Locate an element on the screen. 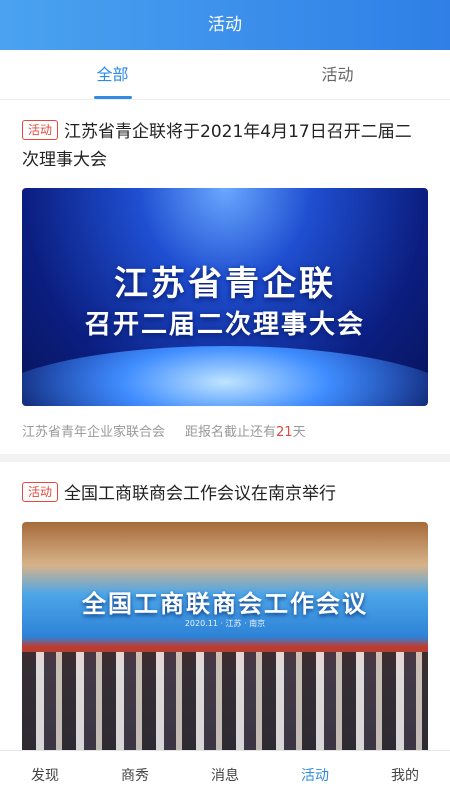 The image size is (450, 800). banner-headline: 全国工商联商会工作会议 is located at coordinates (225, 604).